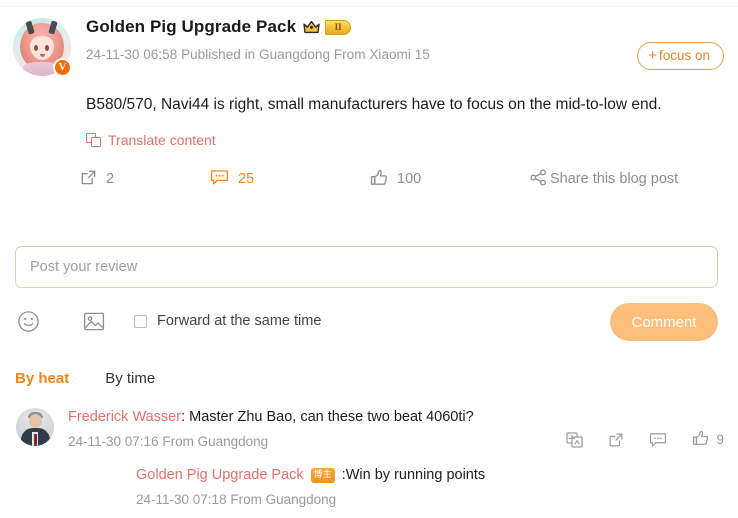 This screenshot has width=738, height=518. I want to click on avatar-eye-right, so click(47, 48).